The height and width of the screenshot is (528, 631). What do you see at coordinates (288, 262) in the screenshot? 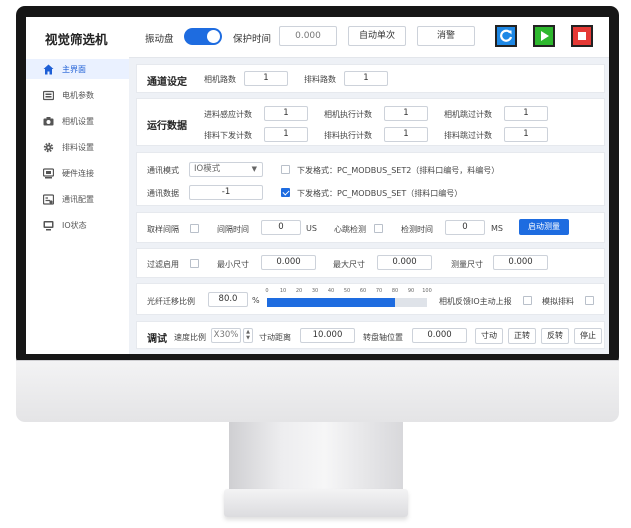
I see `min-size-input: 0.000` at bounding box center [288, 262].